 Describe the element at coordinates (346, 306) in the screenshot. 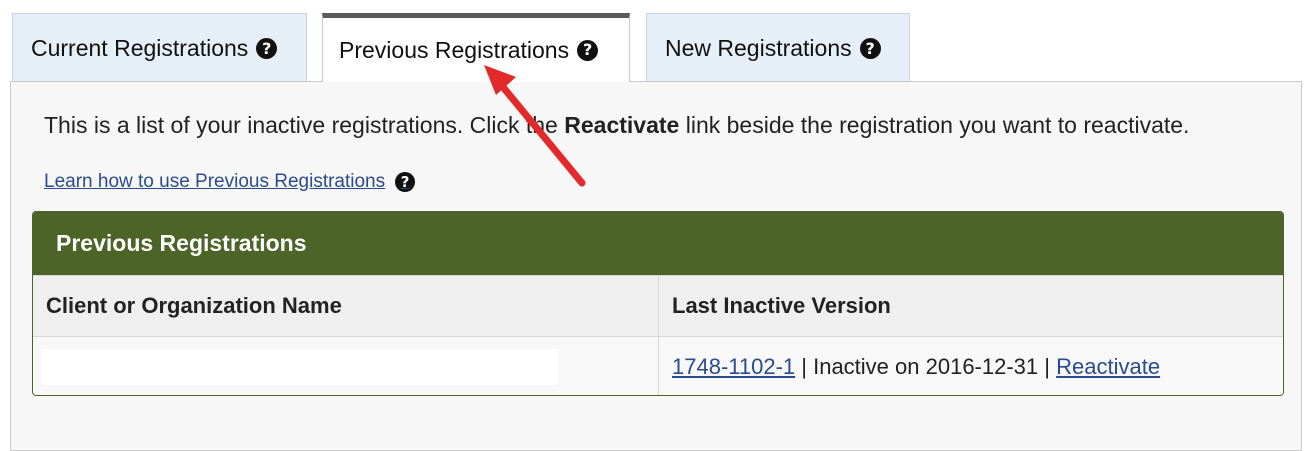

I see `column-header-client: Client or Organization Name` at that location.